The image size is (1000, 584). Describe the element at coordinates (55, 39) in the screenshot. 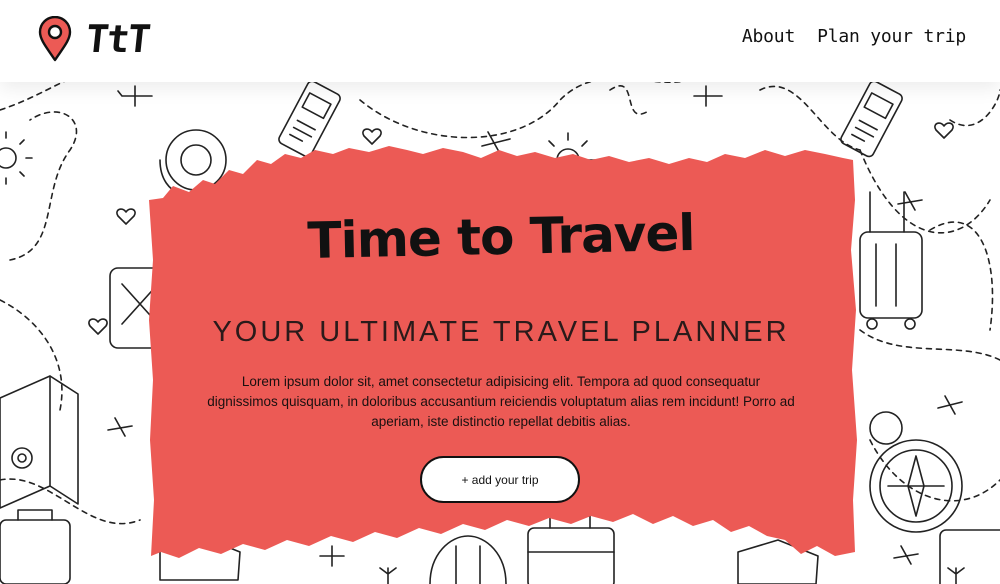

I see `map-pin-icon` at that location.